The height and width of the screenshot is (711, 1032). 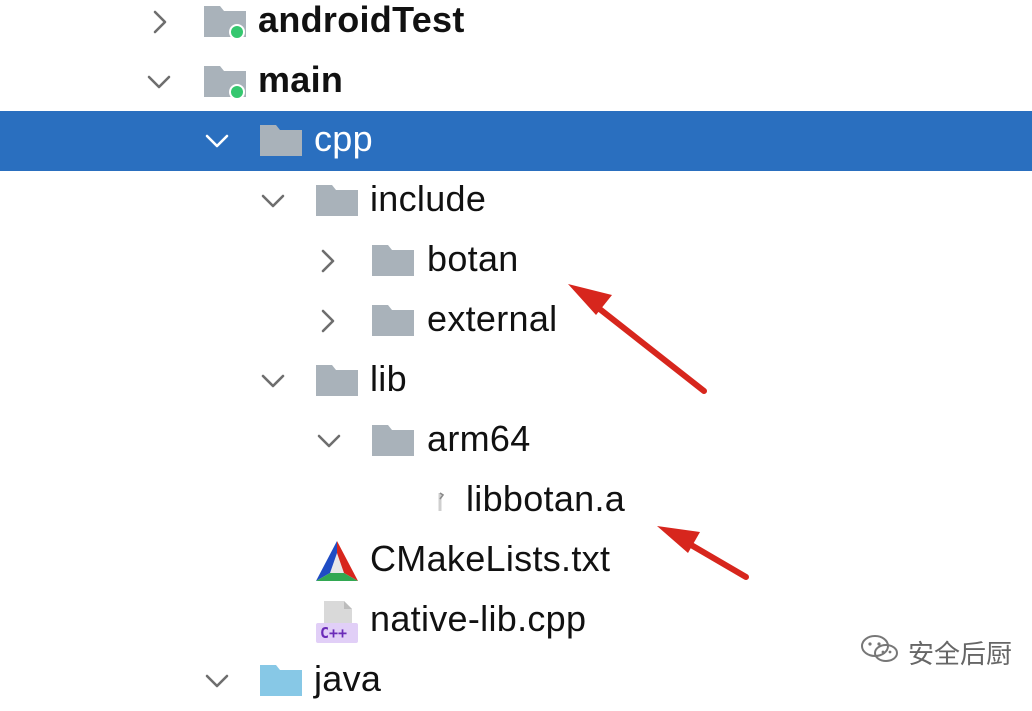 I want to click on tree-item-label: CMakeLists.txt, so click(x=490, y=558).